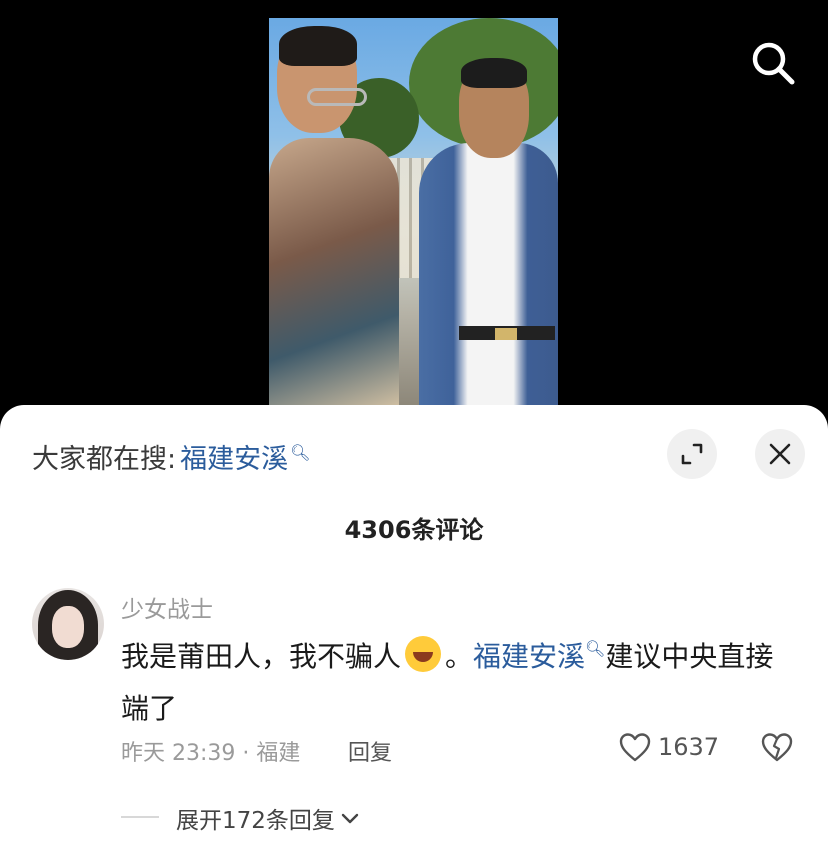  Describe the element at coordinates (488, 276) in the screenshot. I see `person-right` at that location.